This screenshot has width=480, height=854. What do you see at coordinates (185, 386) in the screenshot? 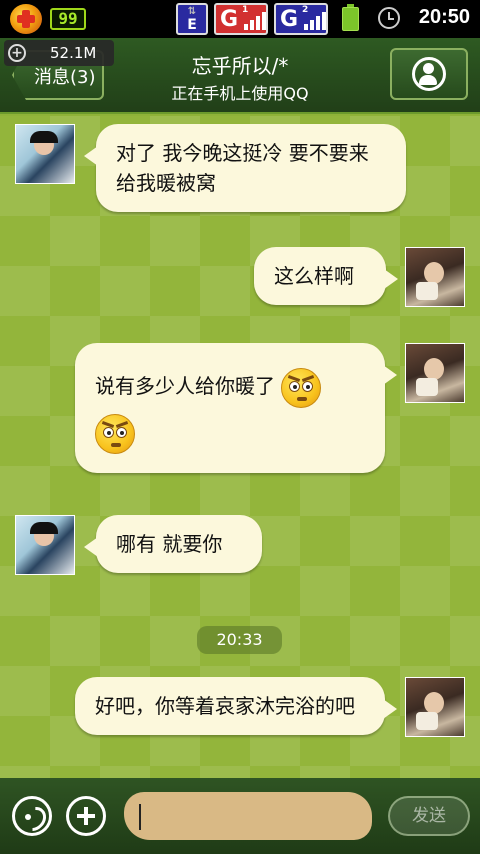
I see `message-text: 说有多少人给你暖了` at bounding box center [185, 386].